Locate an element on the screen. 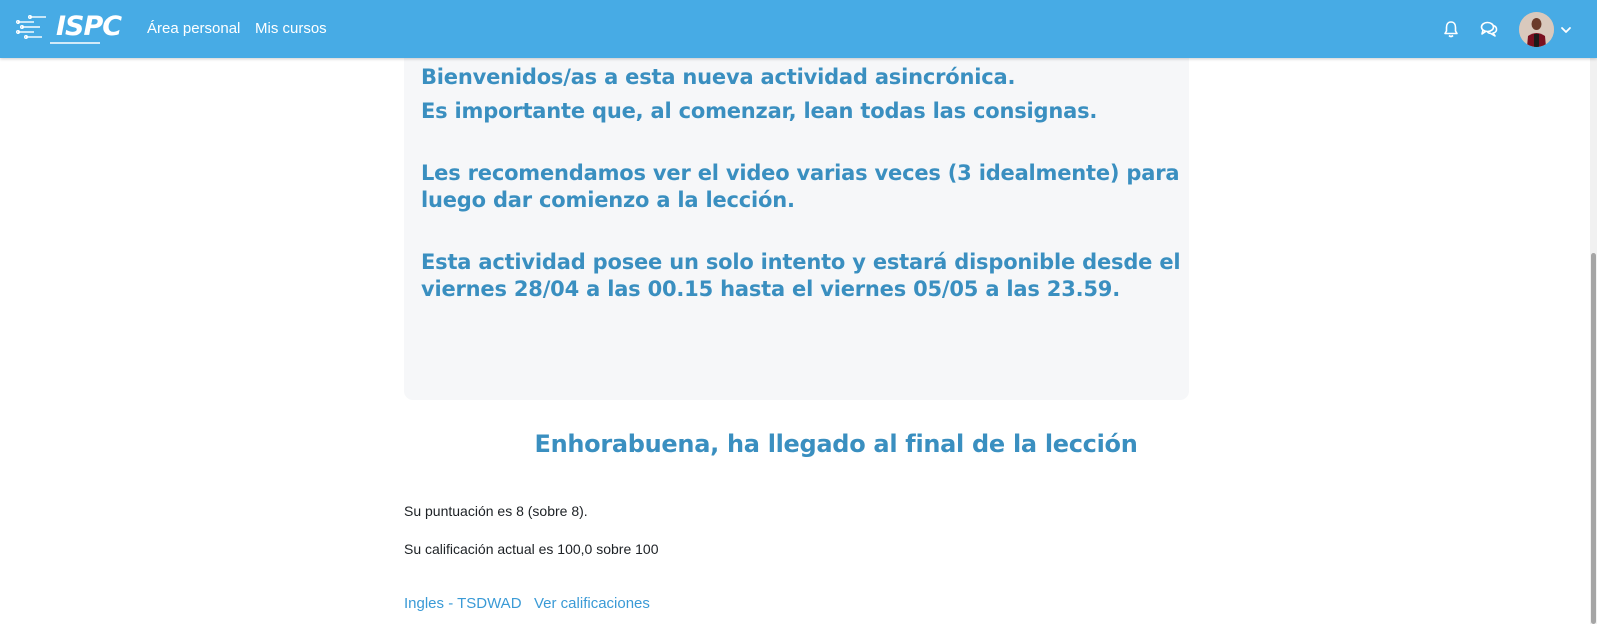  user-photo-icon is located at coordinates (1536, 29).